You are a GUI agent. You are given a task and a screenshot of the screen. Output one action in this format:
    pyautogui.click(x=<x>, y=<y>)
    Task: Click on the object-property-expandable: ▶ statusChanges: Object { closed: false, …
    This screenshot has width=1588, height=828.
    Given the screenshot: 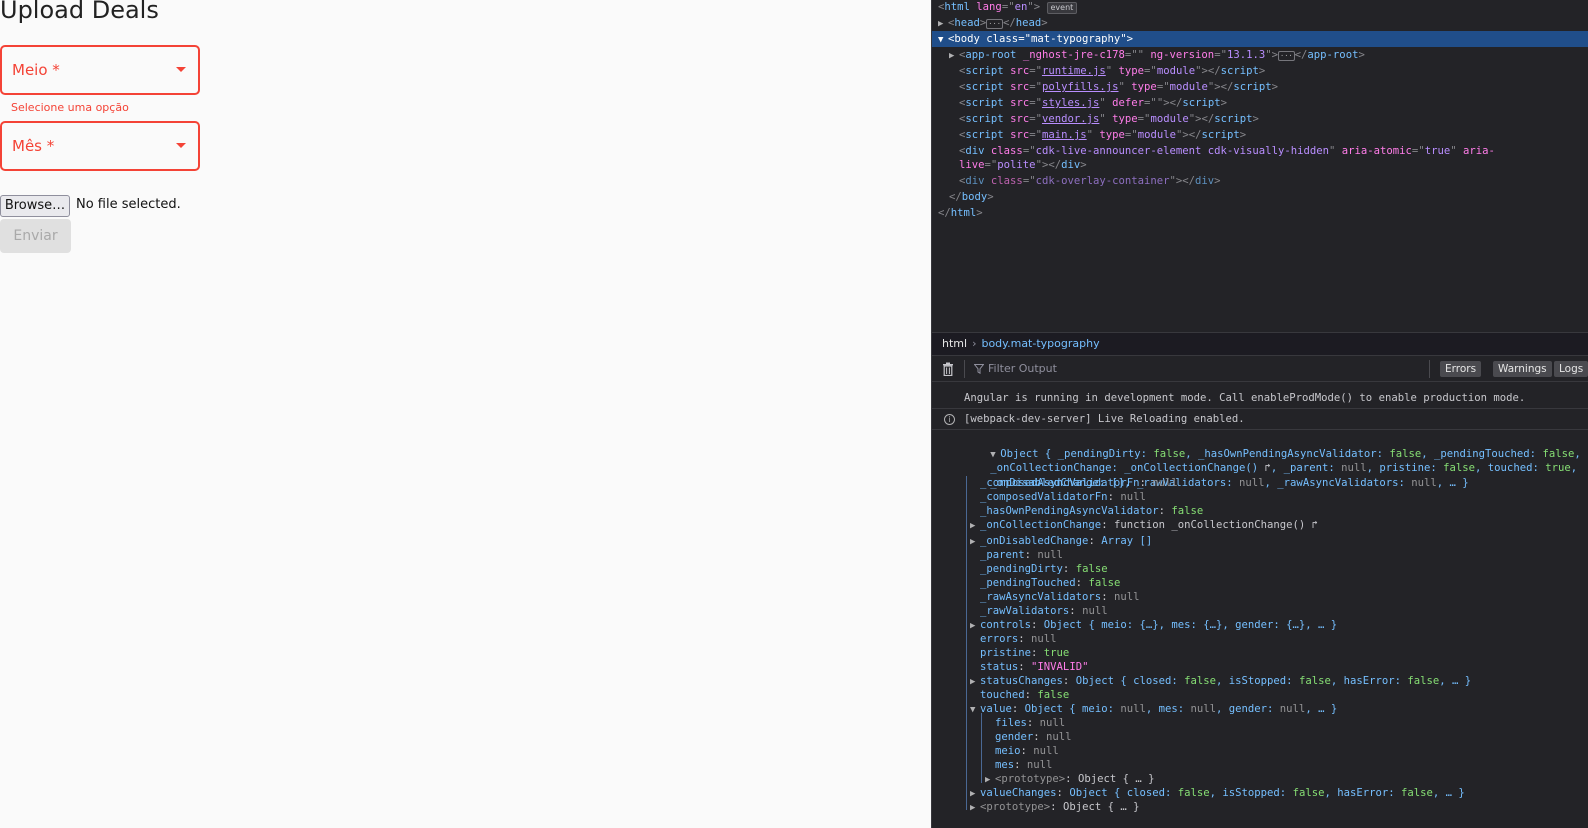 What is the action you would take?
    pyautogui.click(x=1279, y=681)
    